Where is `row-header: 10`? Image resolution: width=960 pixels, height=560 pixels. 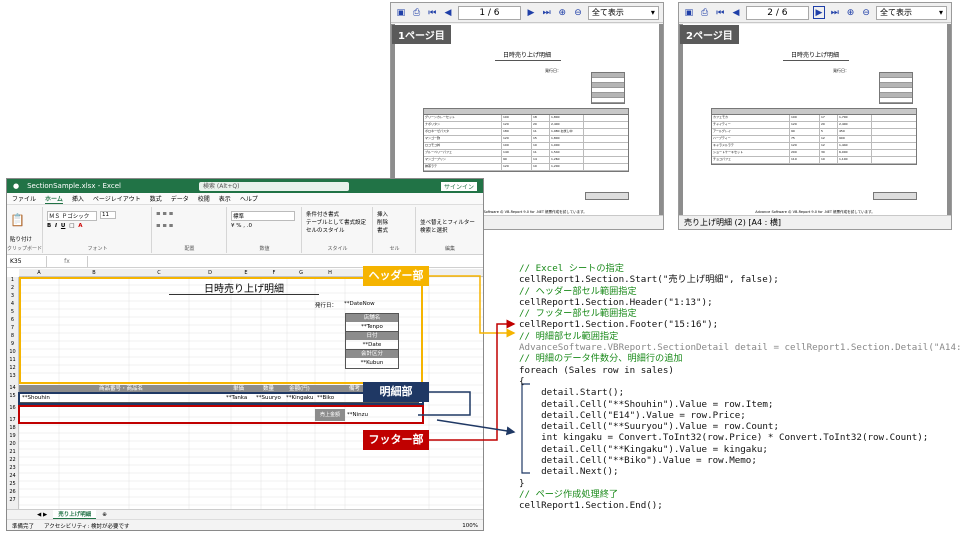
row-header: 10 is located at coordinates (12, 352).